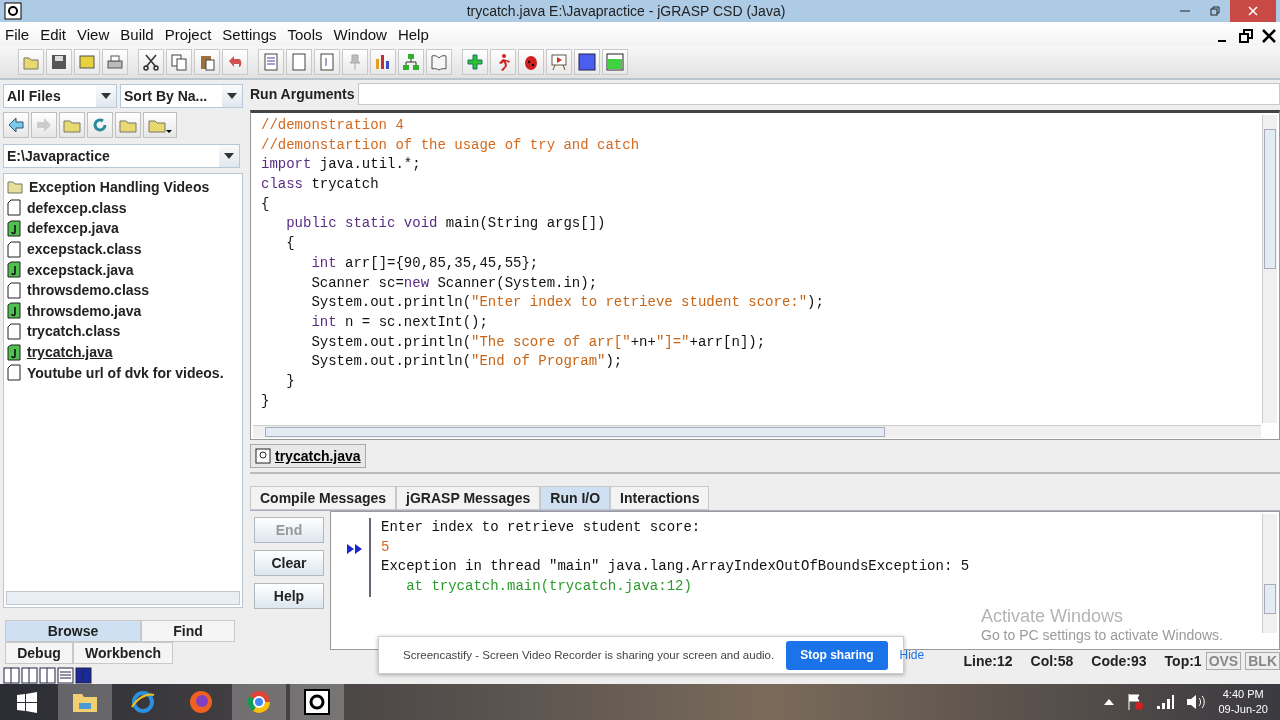  Describe the element at coordinates (333, 125) in the screenshot. I see `code-line: //demonstration 4` at that location.